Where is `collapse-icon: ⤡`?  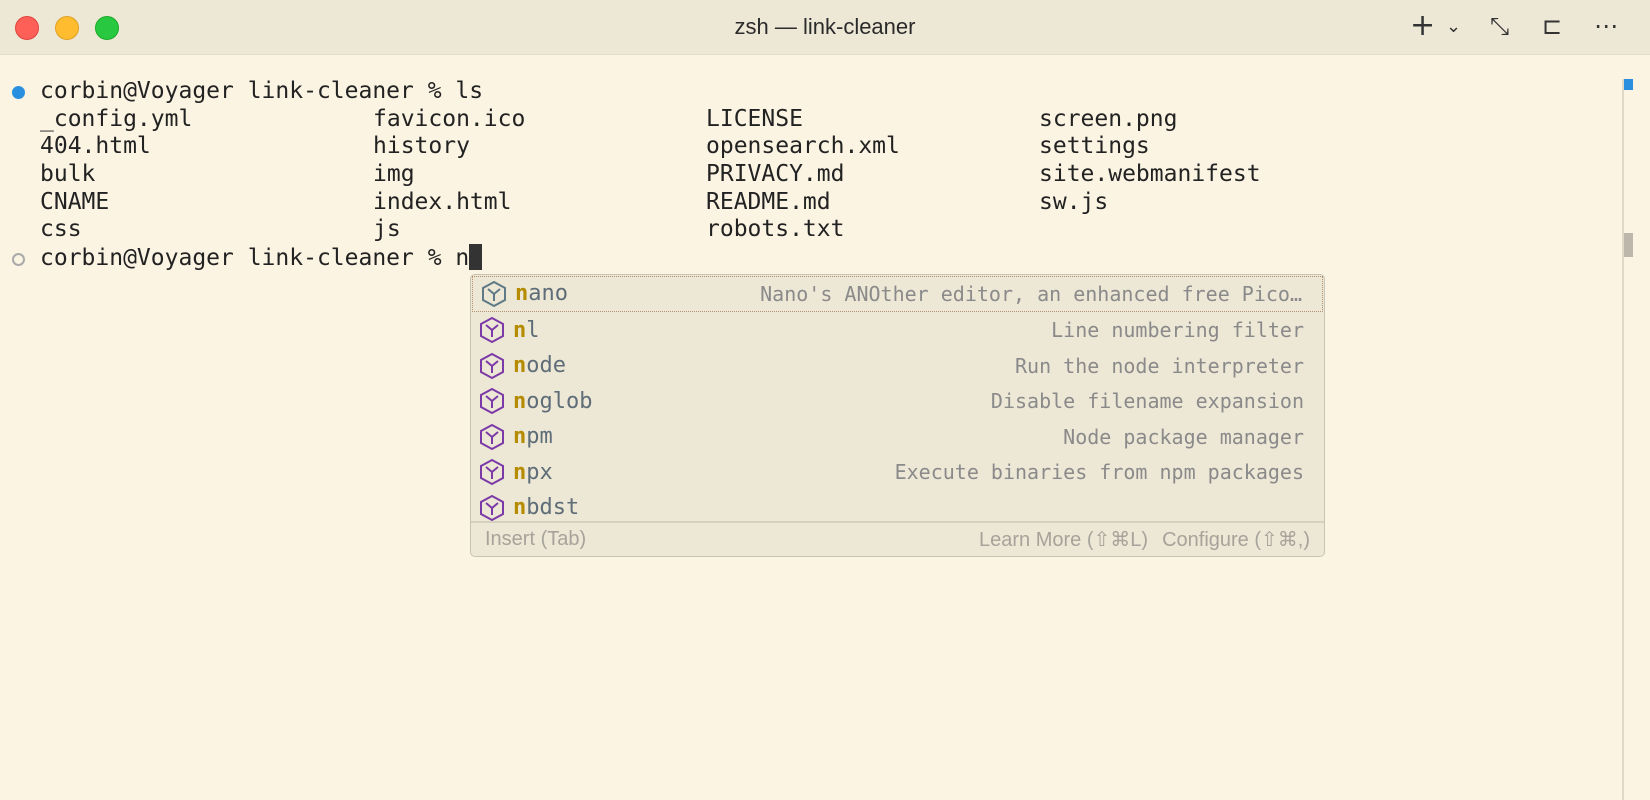
collapse-icon: ⤡ is located at coordinates (1499, 26).